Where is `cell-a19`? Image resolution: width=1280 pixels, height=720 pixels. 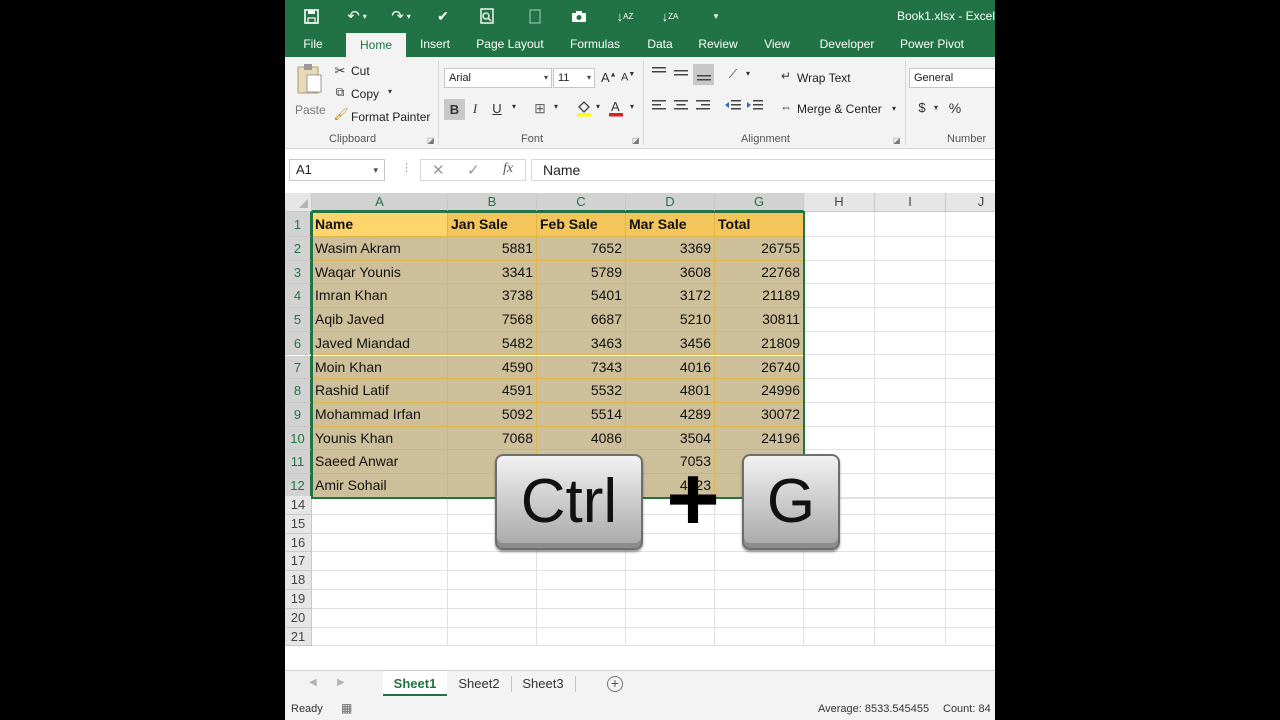
cell-a19 is located at coordinates (380, 599).